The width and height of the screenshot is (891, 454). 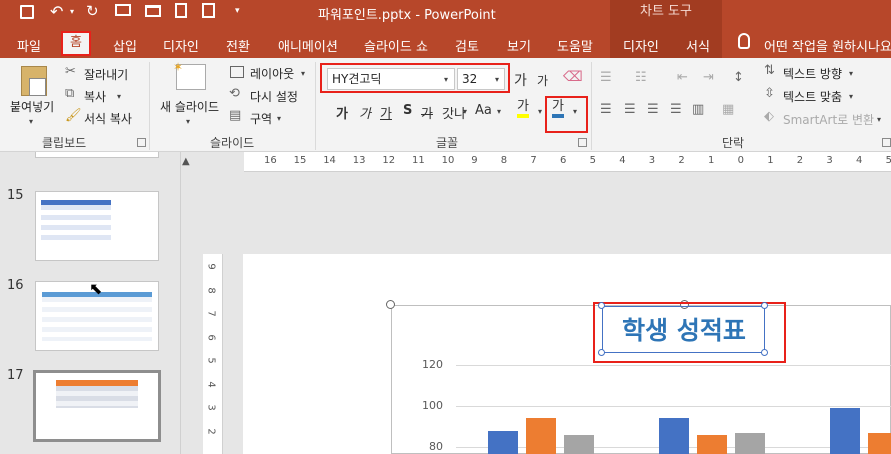 What do you see at coordinates (520, 80) in the screenshot?
I see `grow-font-button: 가` at bounding box center [520, 80].